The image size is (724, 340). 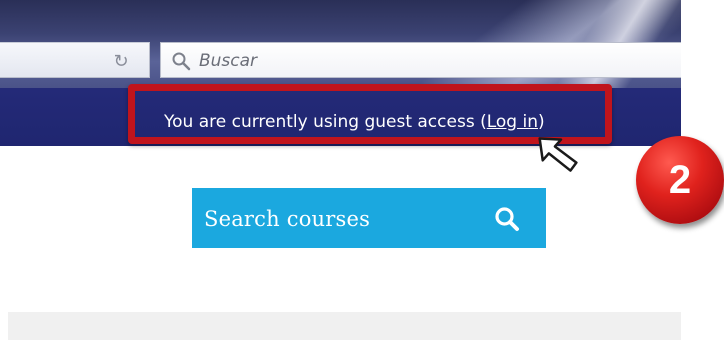 What do you see at coordinates (507, 219) in the screenshot?
I see `search-icon` at bounding box center [507, 219].